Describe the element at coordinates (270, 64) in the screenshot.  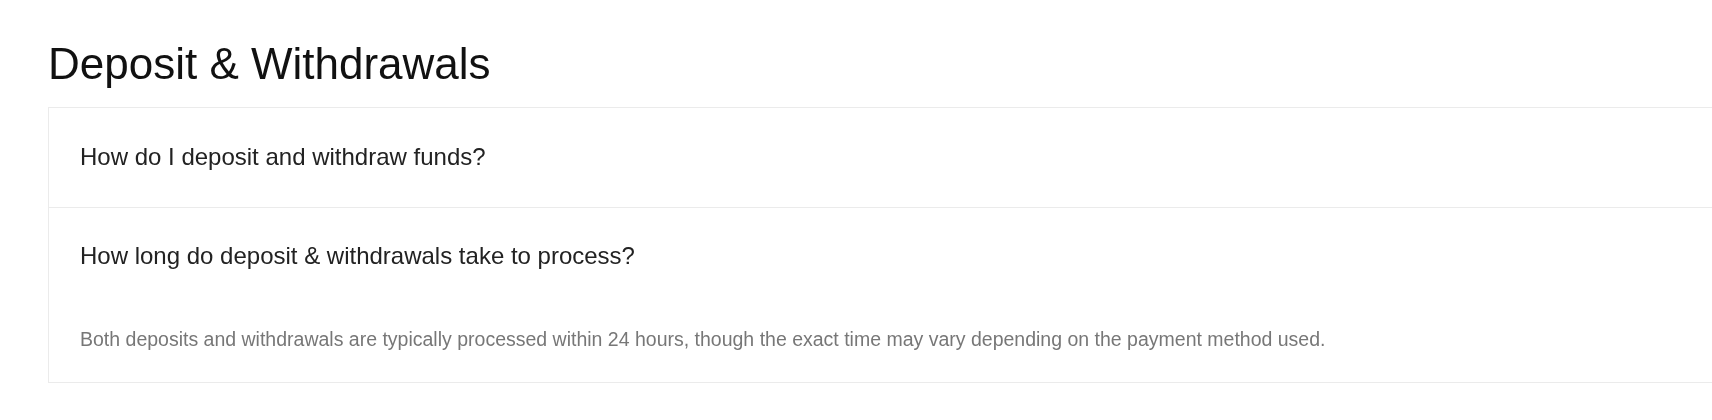
I see `page-title: Deposit & Withdrawals` at that location.